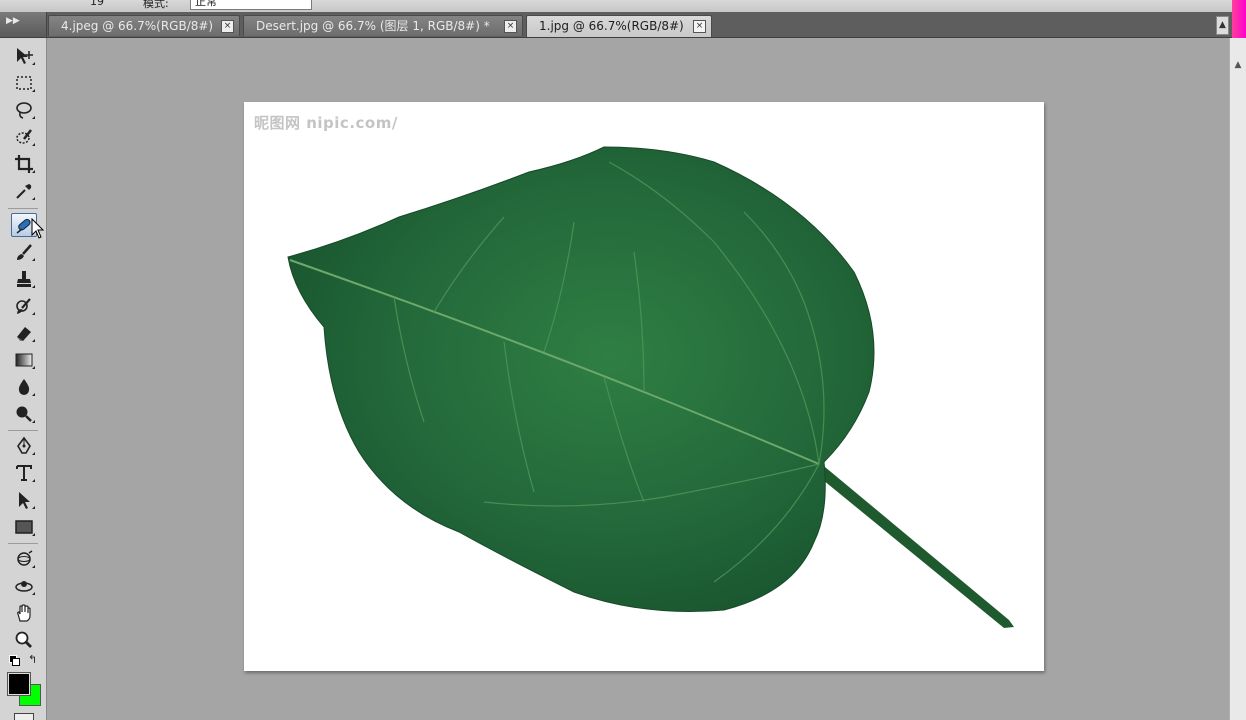  Describe the element at coordinates (24, 306) in the screenshot. I see `history-brush-tool-icon` at that location.